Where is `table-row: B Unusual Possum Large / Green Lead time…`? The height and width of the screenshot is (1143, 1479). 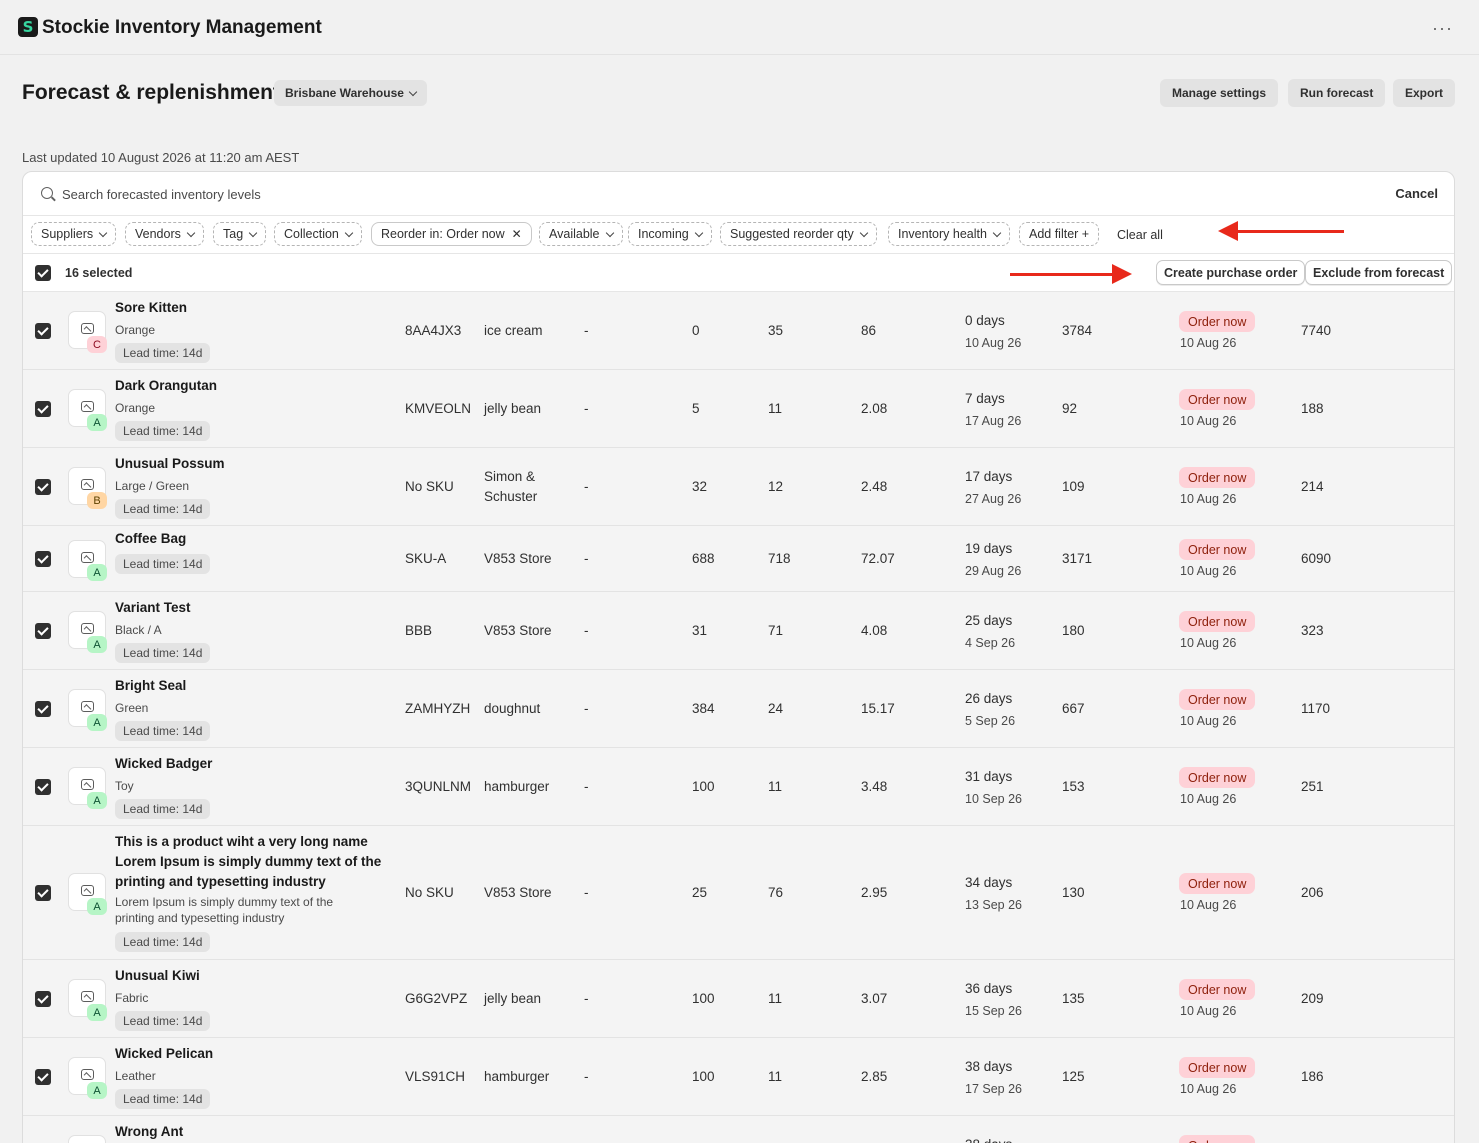
table-row: B Unusual Possum Large / Green Lead time… is located at coordinates (738, 487).